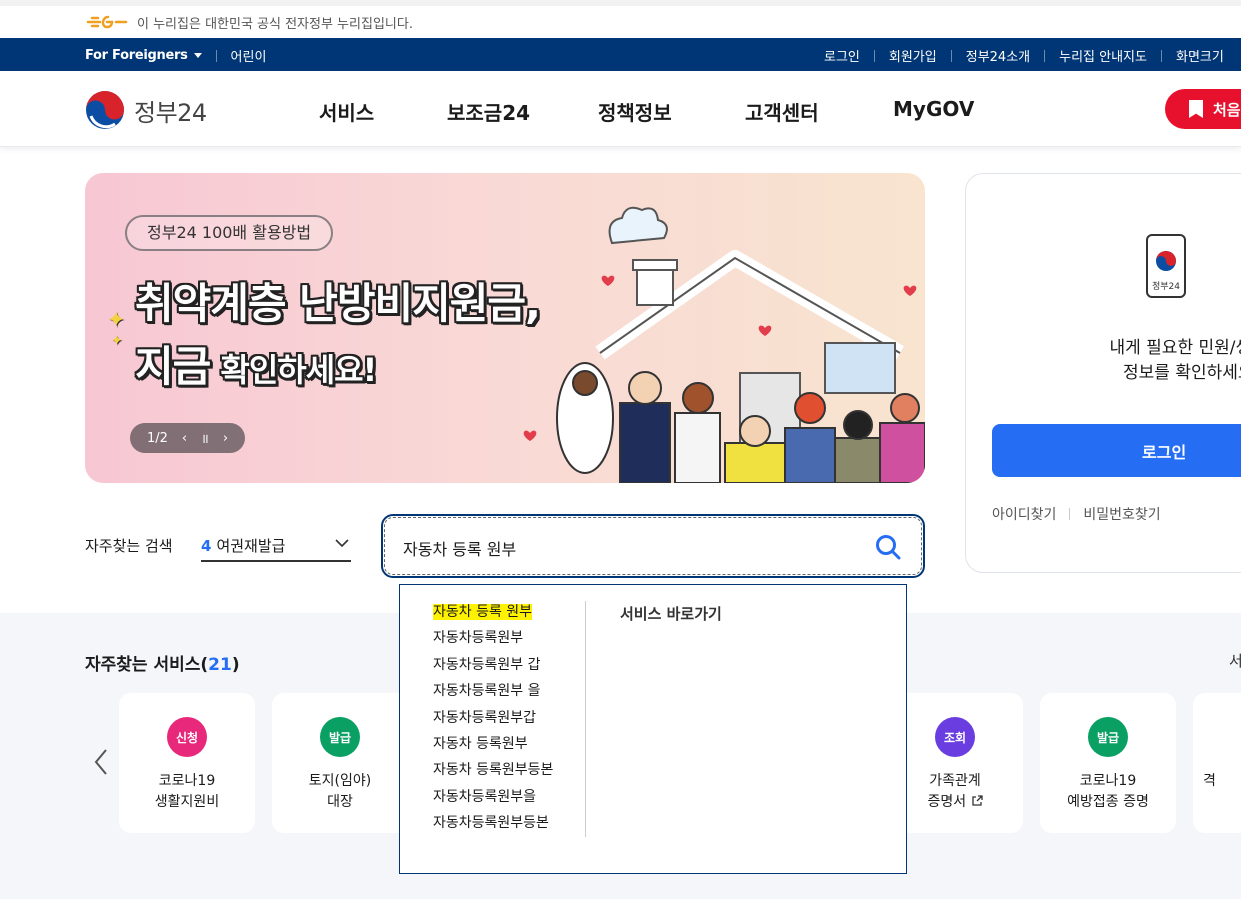 This screenshot has height=899, width=1241. Describe the element at coordinates (157, 438) in the screenshot. I see `banner-page-indicator: 1/2` at that location.